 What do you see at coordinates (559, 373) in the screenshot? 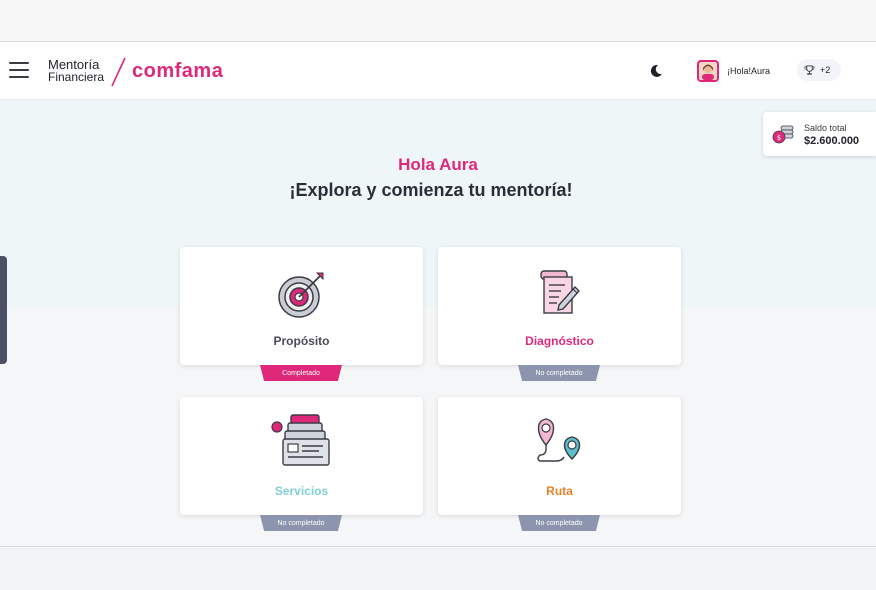
I see `status-badge-diagnostico: No completado` at bounding box center [559, 373].